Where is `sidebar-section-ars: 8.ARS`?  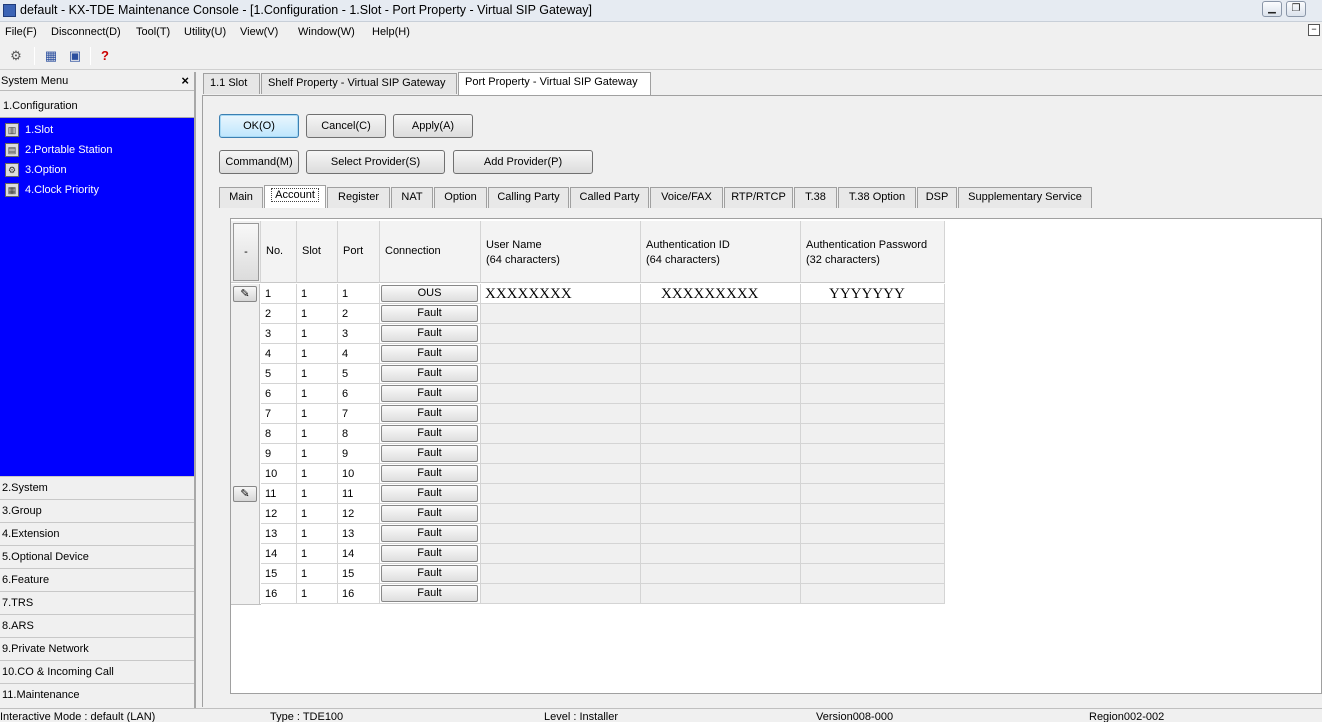 sidebar-section-ars: 8.ARS is located at coordinates (97, 625).